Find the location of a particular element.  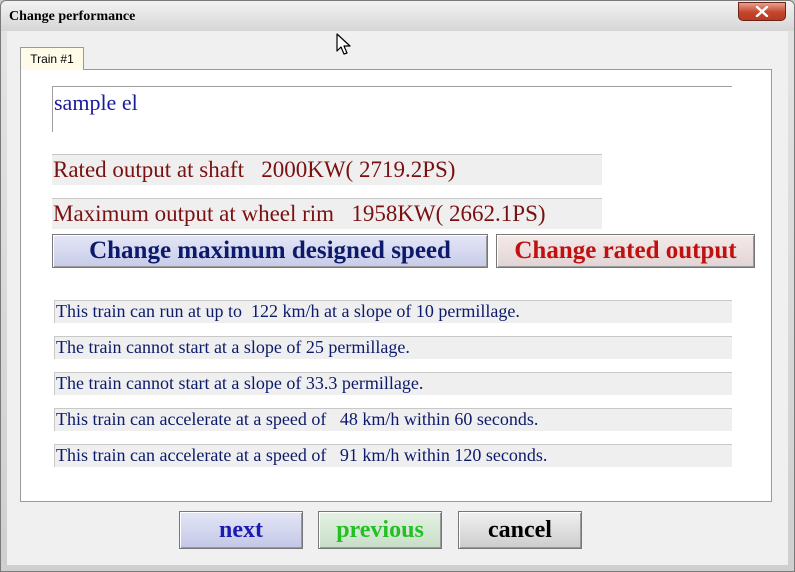

cancel-button: cancel is located at coordinates (520, 530).